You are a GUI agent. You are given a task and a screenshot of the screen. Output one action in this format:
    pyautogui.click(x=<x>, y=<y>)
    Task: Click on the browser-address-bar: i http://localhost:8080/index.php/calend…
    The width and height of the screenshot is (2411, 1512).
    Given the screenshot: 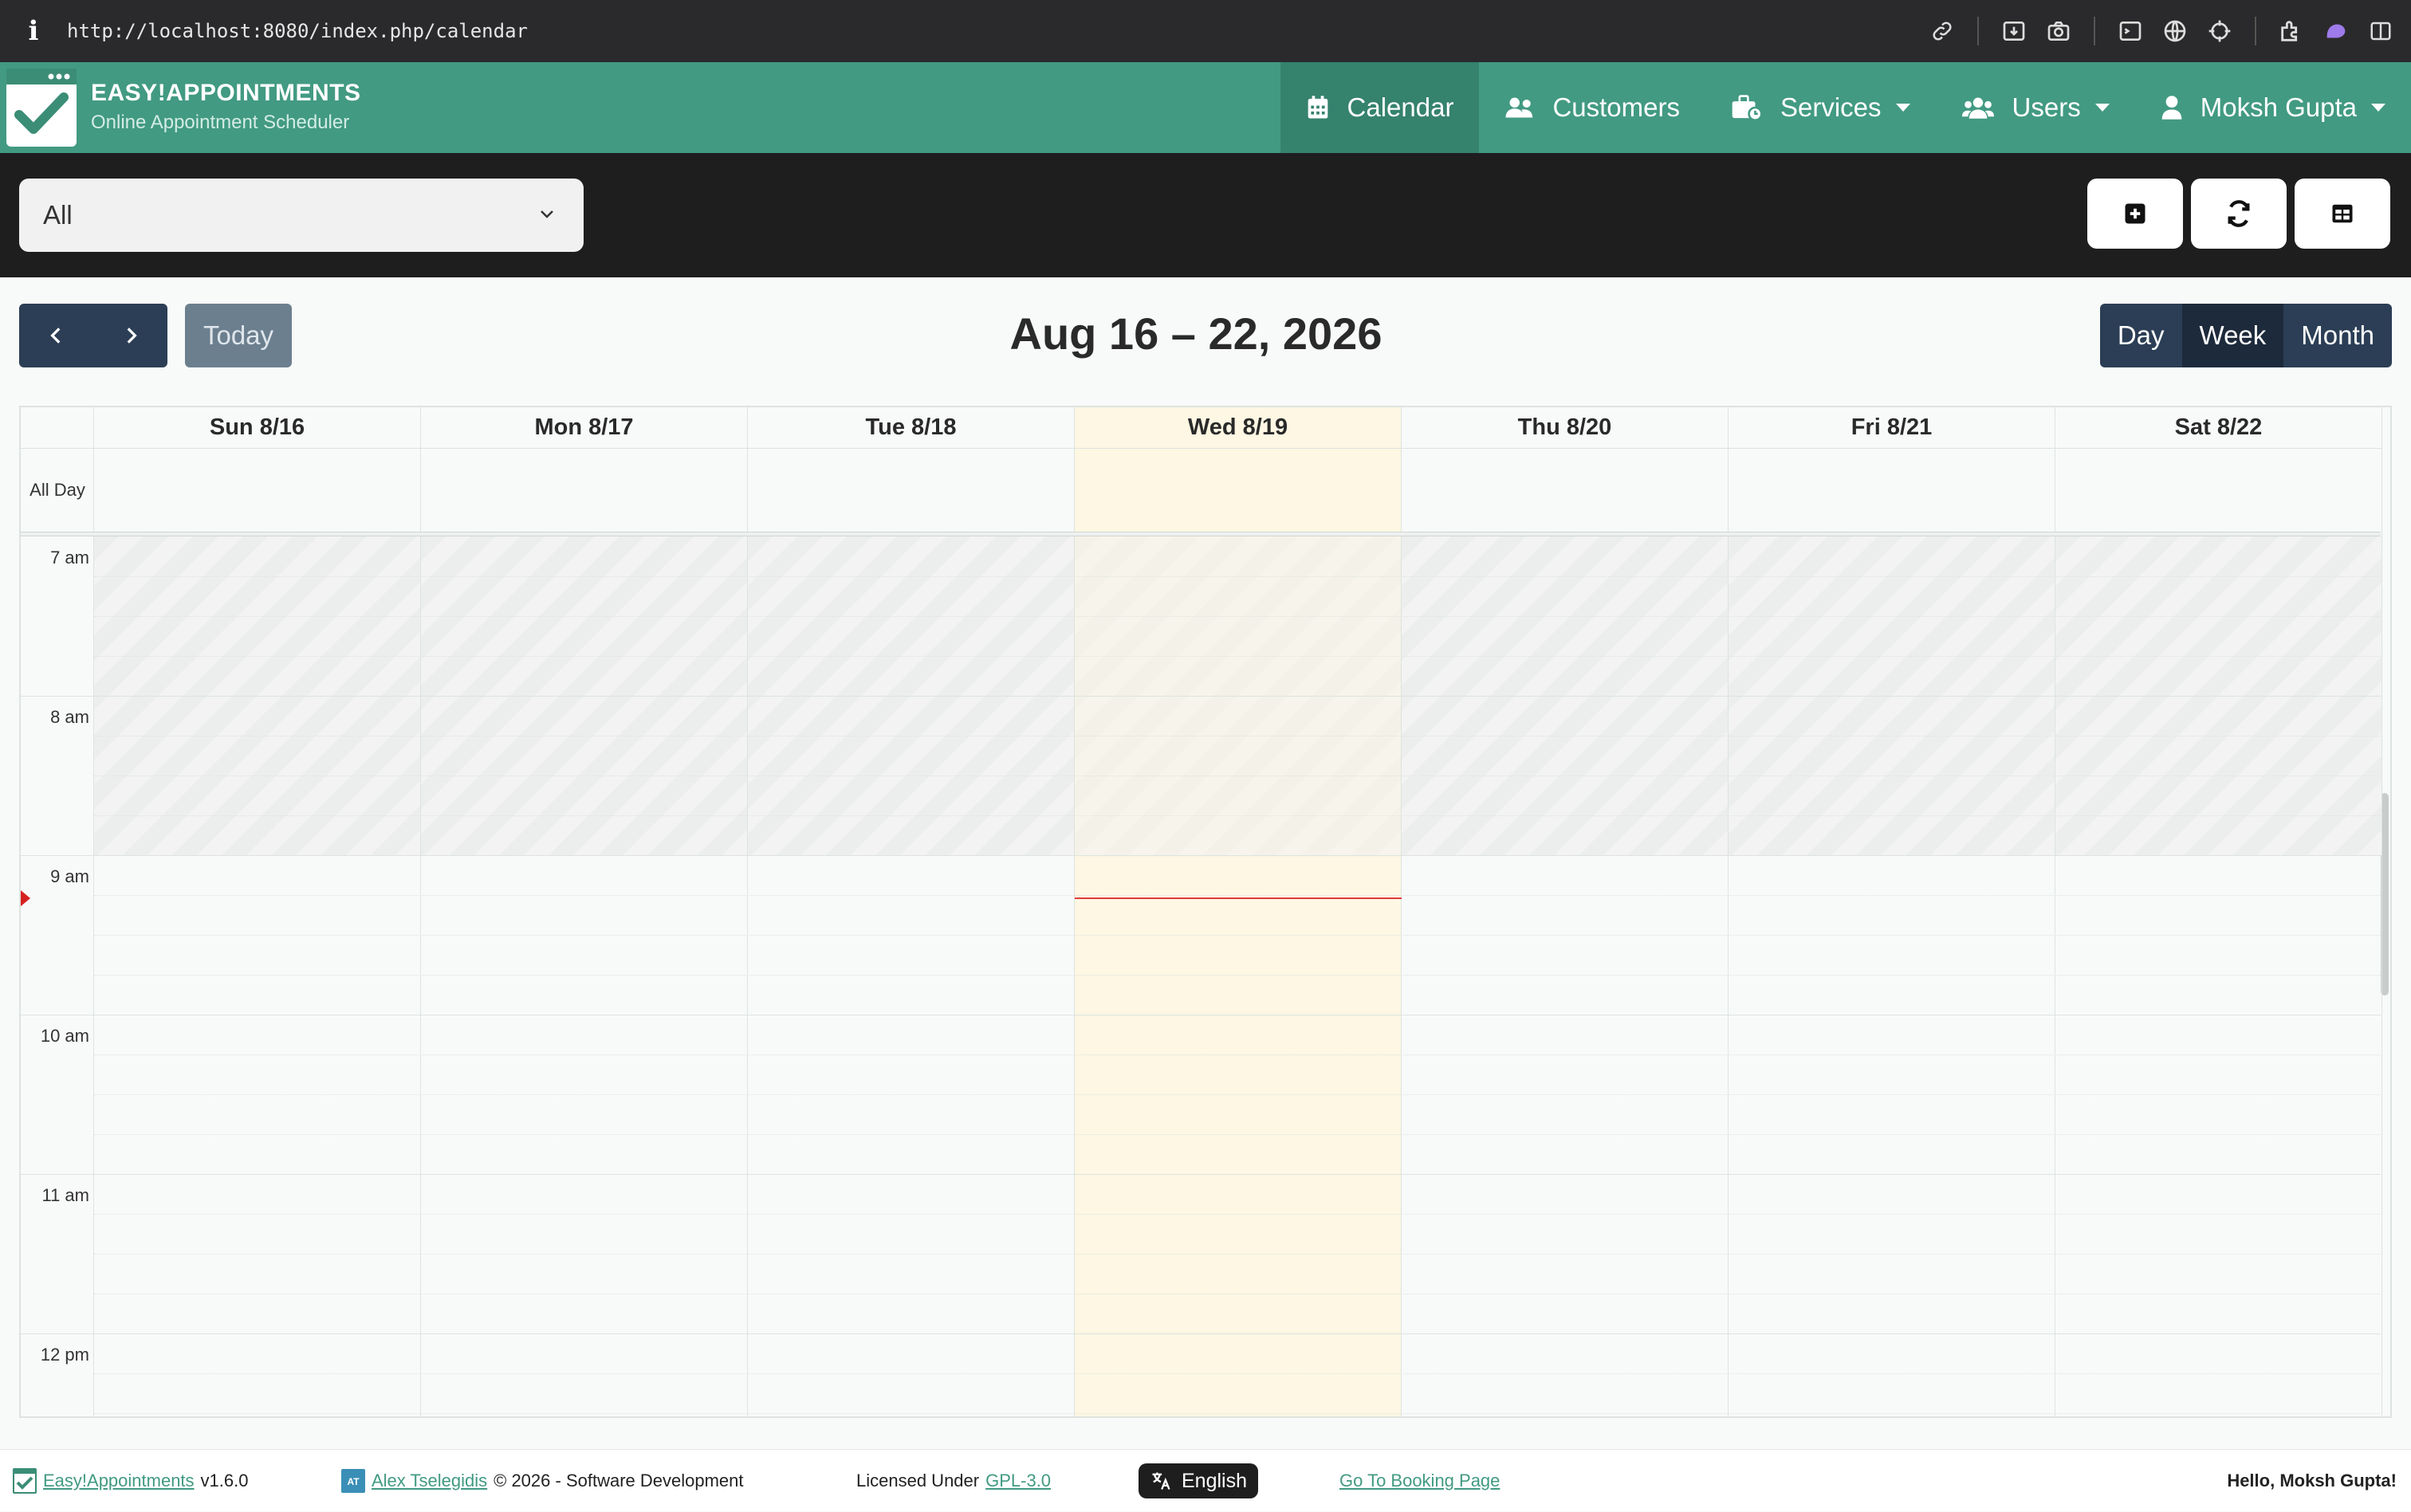 What is the action you would take?
    pyautogui.click(x=1205, y=31)
    